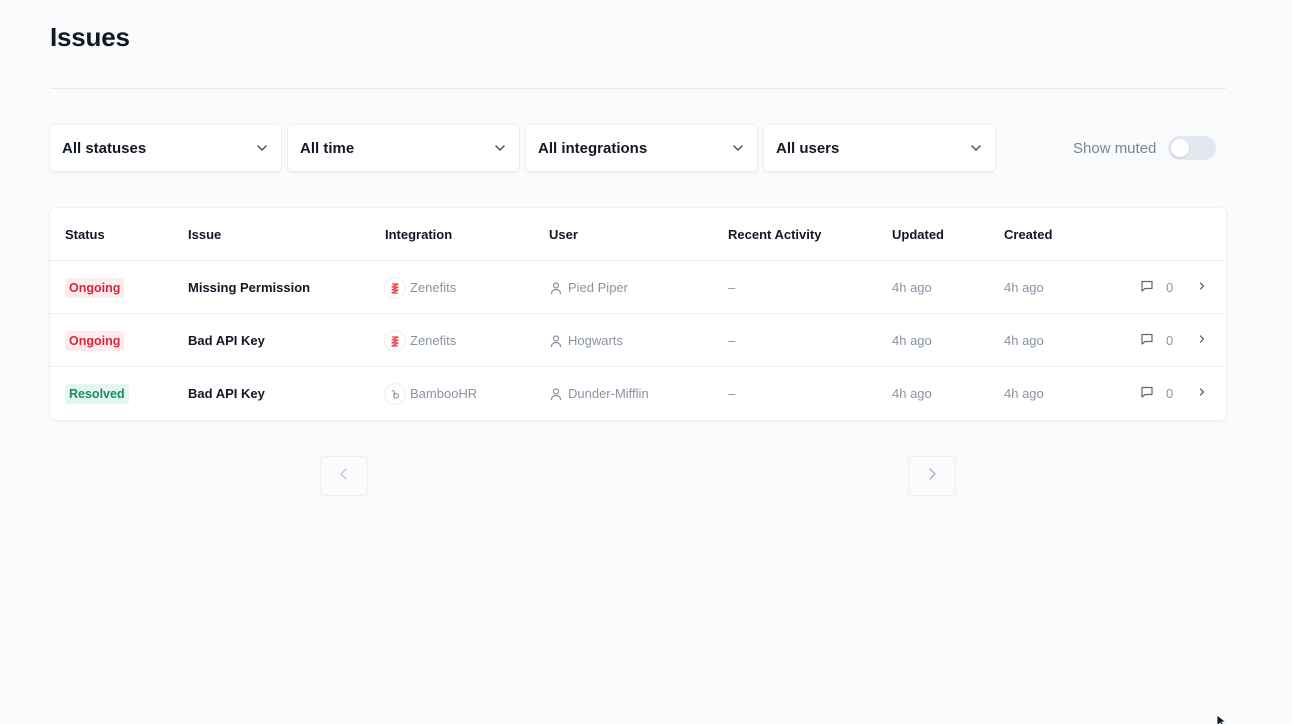 The height and width of the screenshot is (724, 1292). What do you see at coordinates (1115, 148) in the screenshot?
I see `show-muted-label: Show muted` at bounding box center [1115, 148].